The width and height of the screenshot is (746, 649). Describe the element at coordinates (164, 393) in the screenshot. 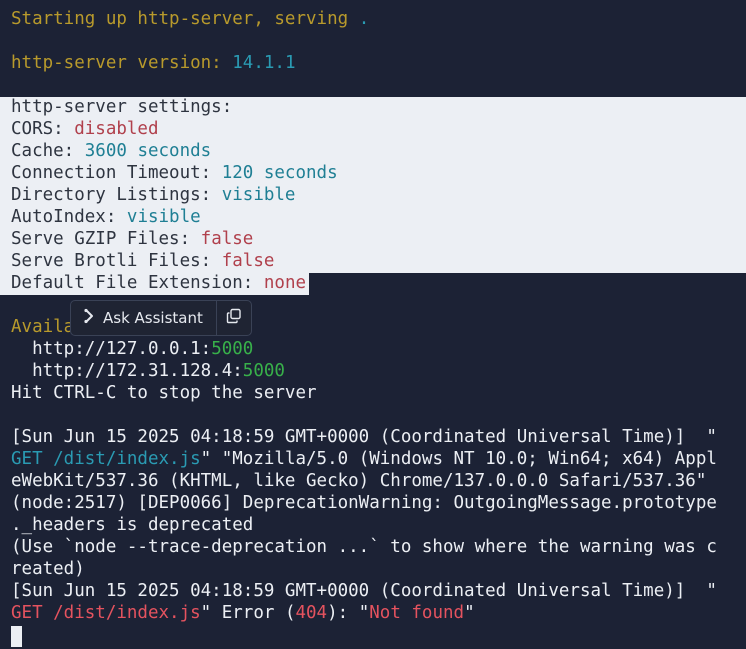

I see `stop-hint: Hit CTRL-C to stop the server` at that location.